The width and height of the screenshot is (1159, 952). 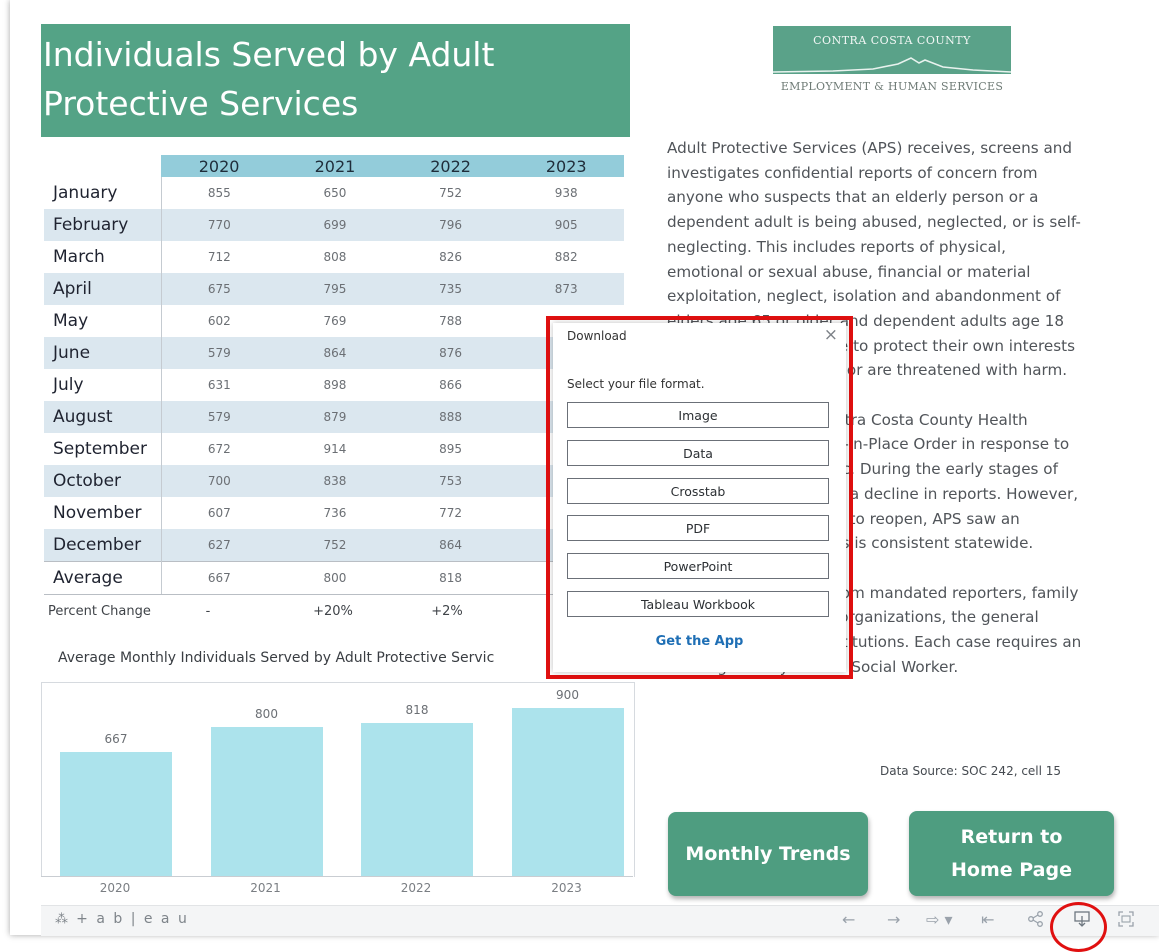 What do you see at coordinates (698, 528) in the screenshot?
I see `format-pdf-button: PDF` at bounding box center [698, 528].